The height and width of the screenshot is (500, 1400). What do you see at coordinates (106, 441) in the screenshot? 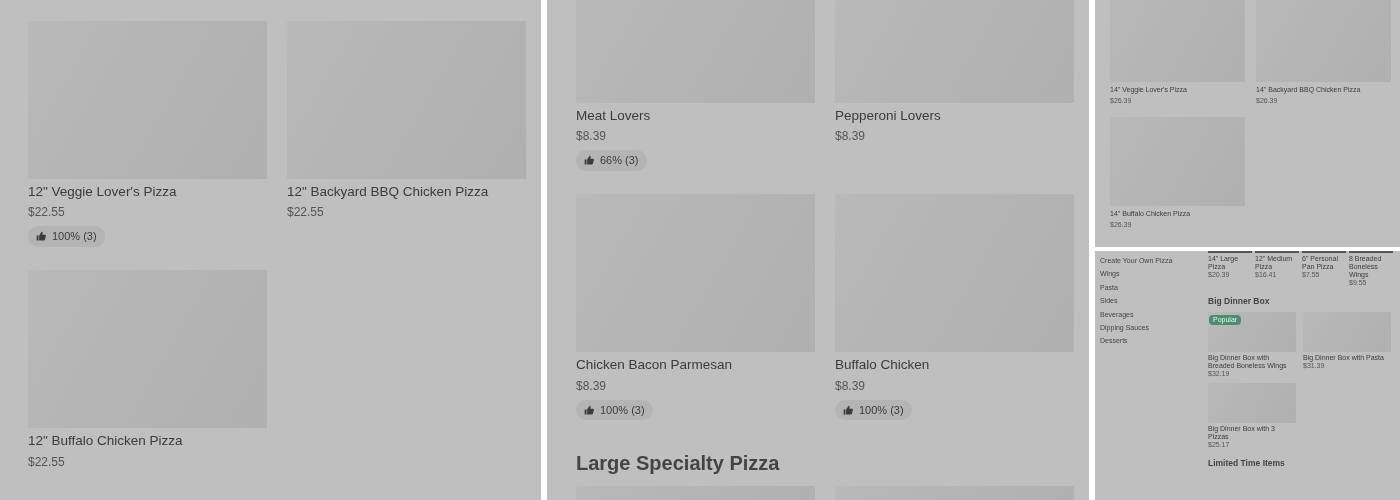
I see `item-name: 12" Buffalo Chicken Pizza` at bounding box center [106, 441].